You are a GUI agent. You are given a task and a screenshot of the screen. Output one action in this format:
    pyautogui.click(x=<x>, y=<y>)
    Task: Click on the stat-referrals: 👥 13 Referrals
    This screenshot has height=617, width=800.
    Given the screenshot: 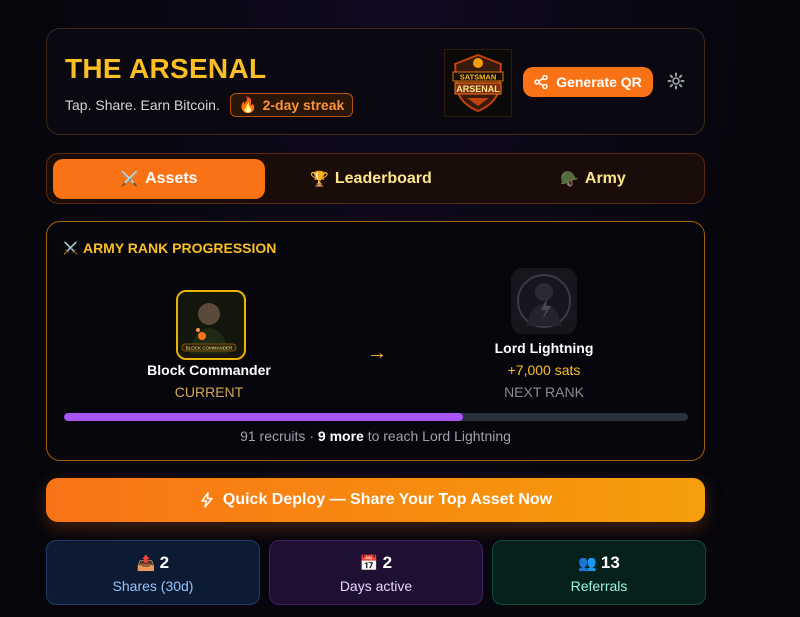 What is the action you would take?
    pyautogui.click(x=599, y=572)
    